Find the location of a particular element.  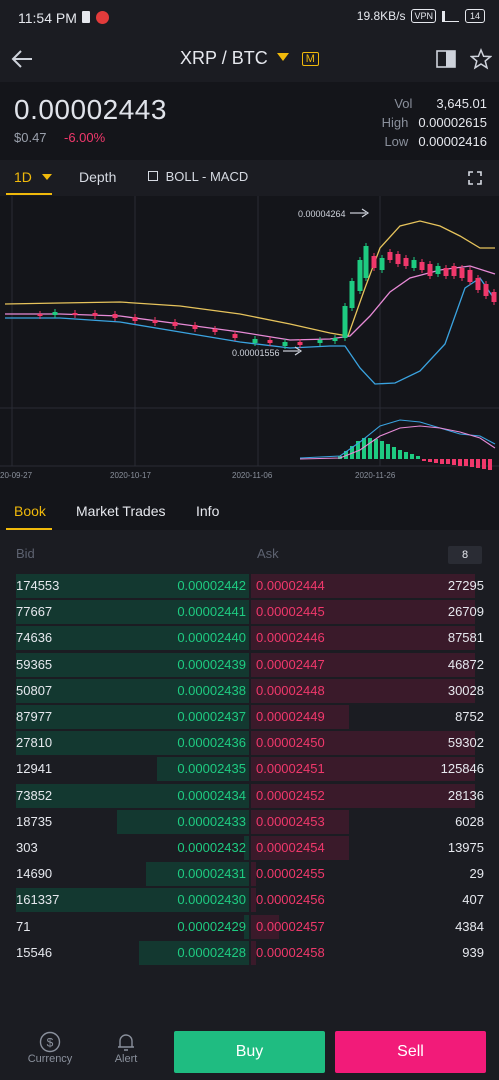

ask-price: 0.00002450 is located at coordinates (290, 742).